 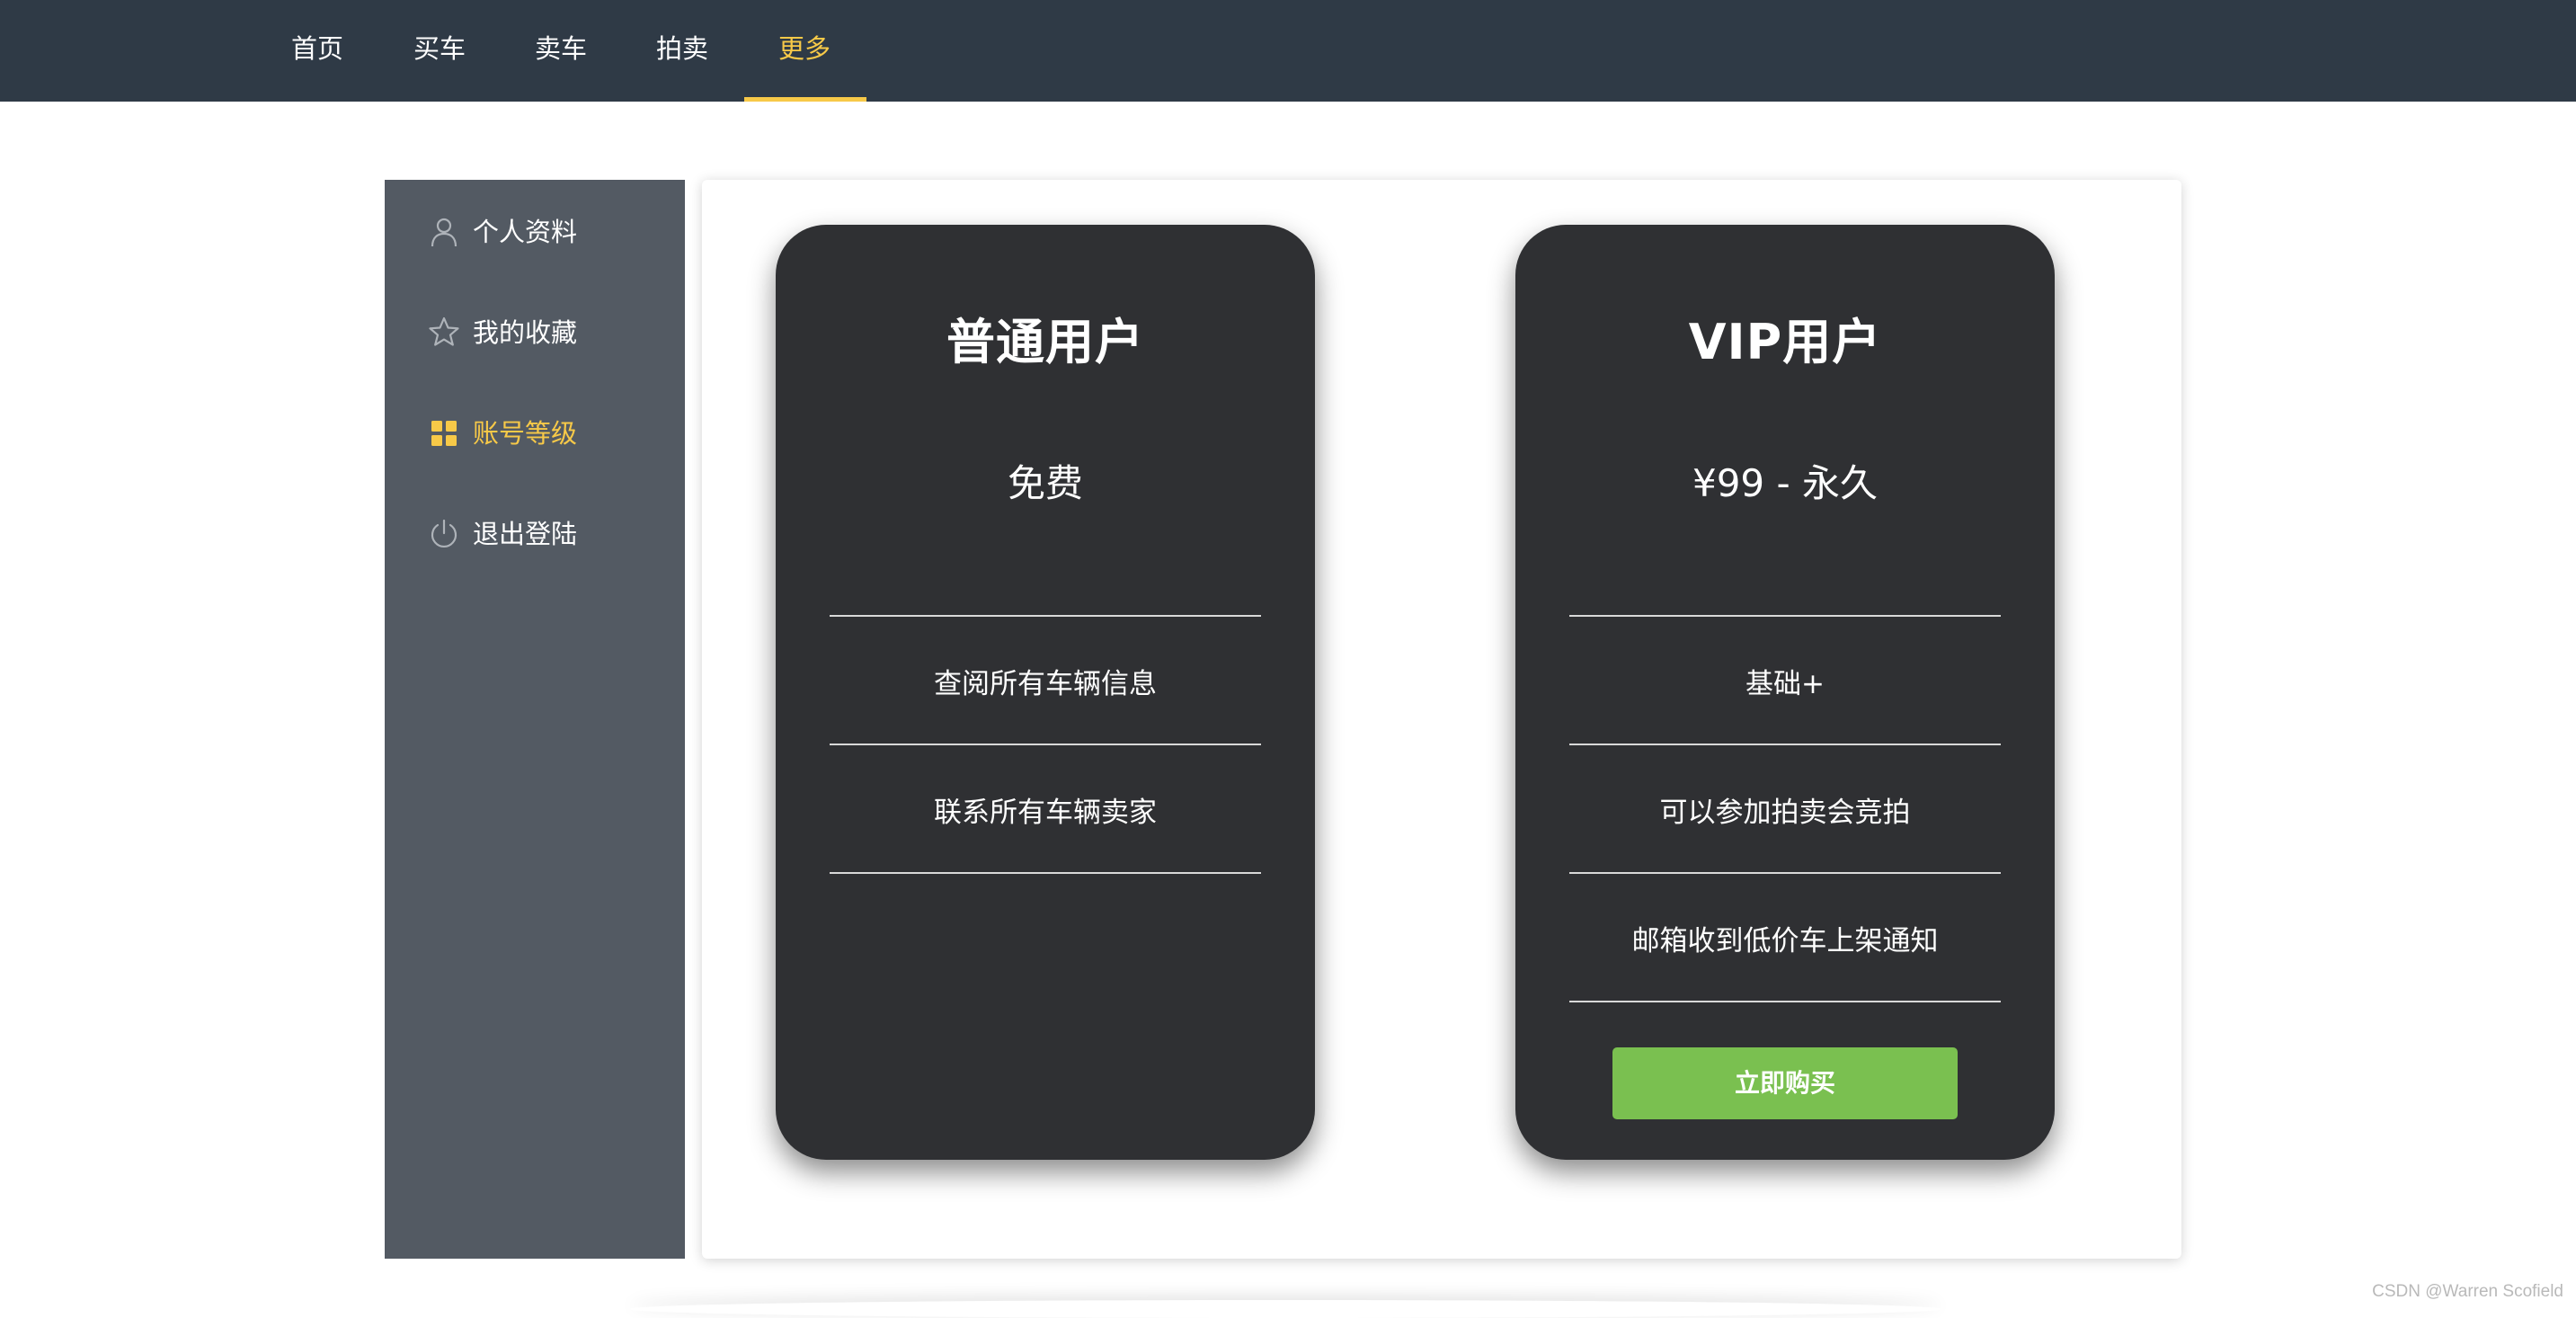 What do you see at coordinates (525, 333) in the screenshot?
I see `sidebar-item-label: 我的收藏` at bounding box center [525, 333].